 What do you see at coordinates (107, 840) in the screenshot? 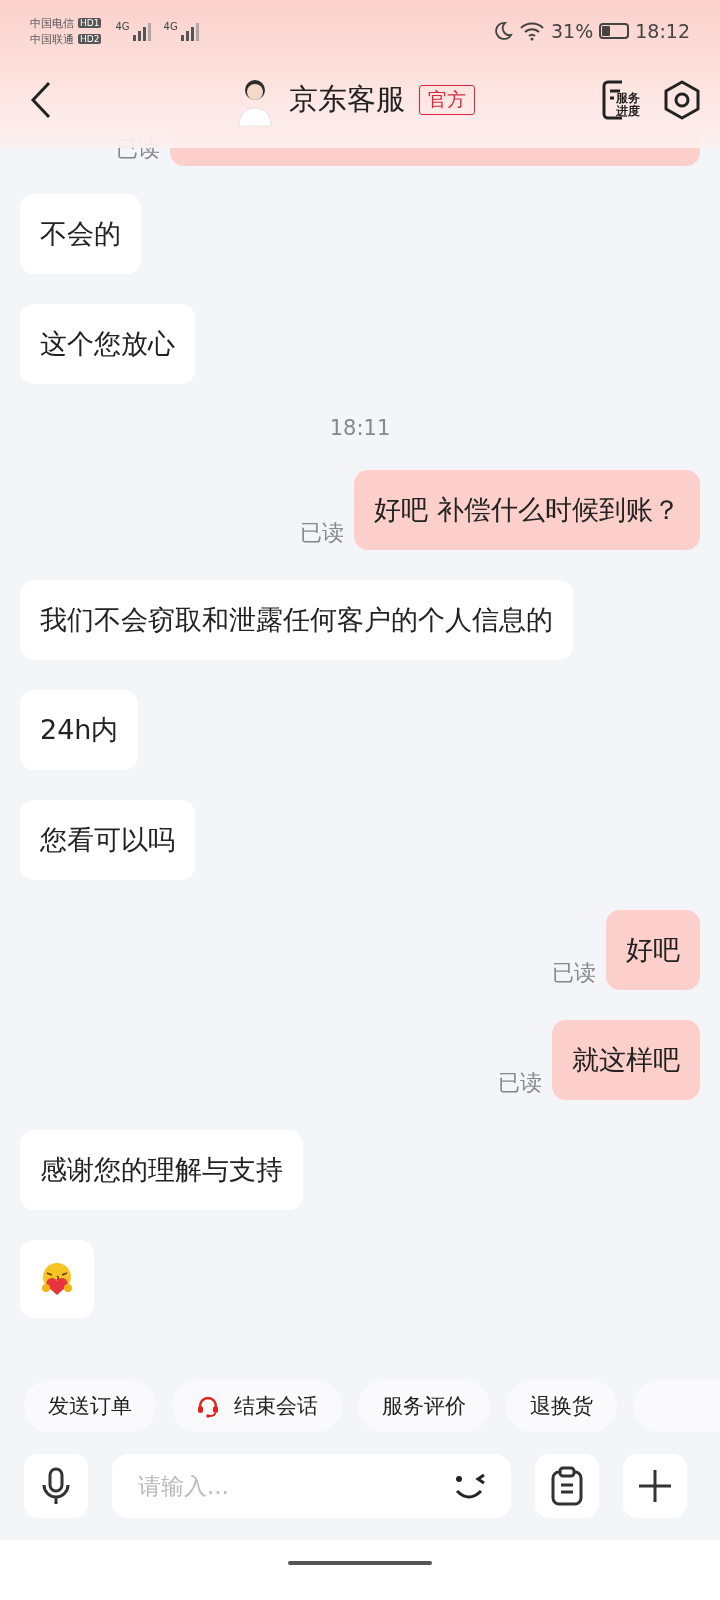
I see `message-bubble: 您看可以吗` at bounding box center [107, 840].